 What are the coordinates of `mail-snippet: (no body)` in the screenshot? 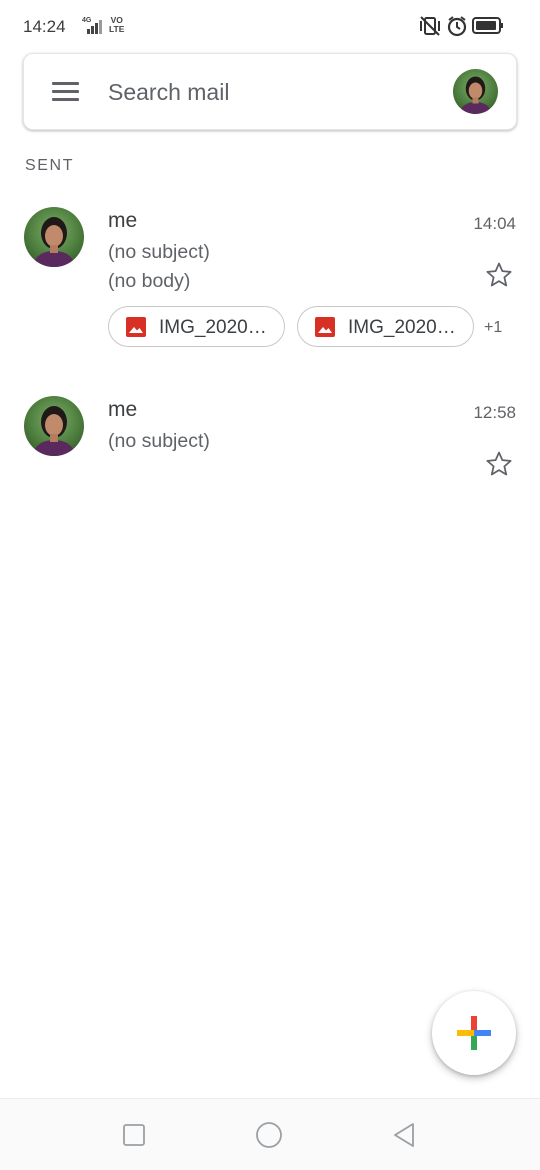 It's located at (149, 281).